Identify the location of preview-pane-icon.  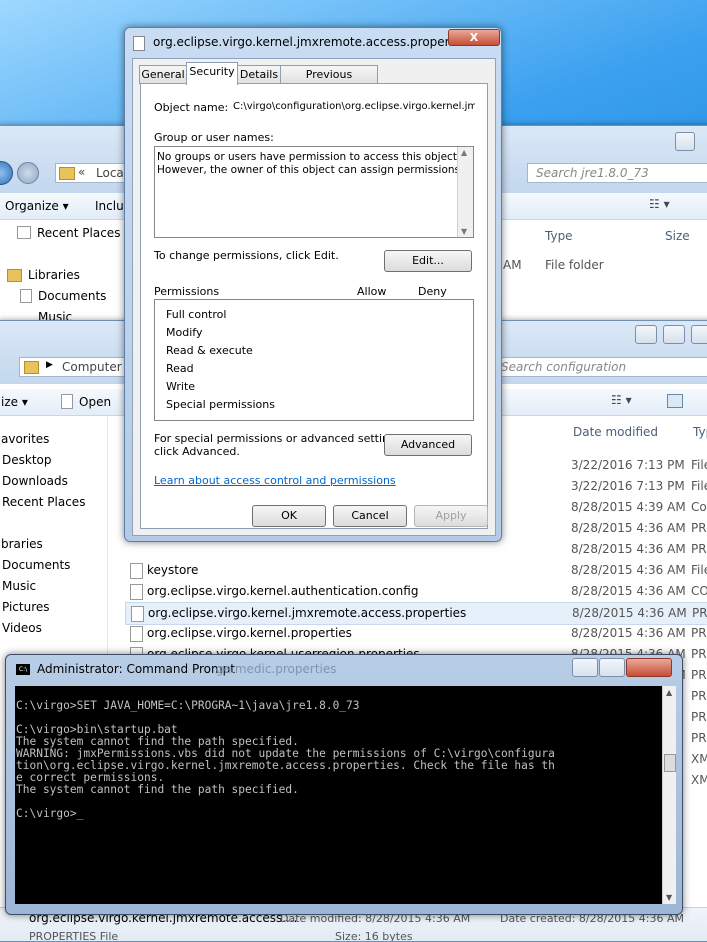
(675, 401).